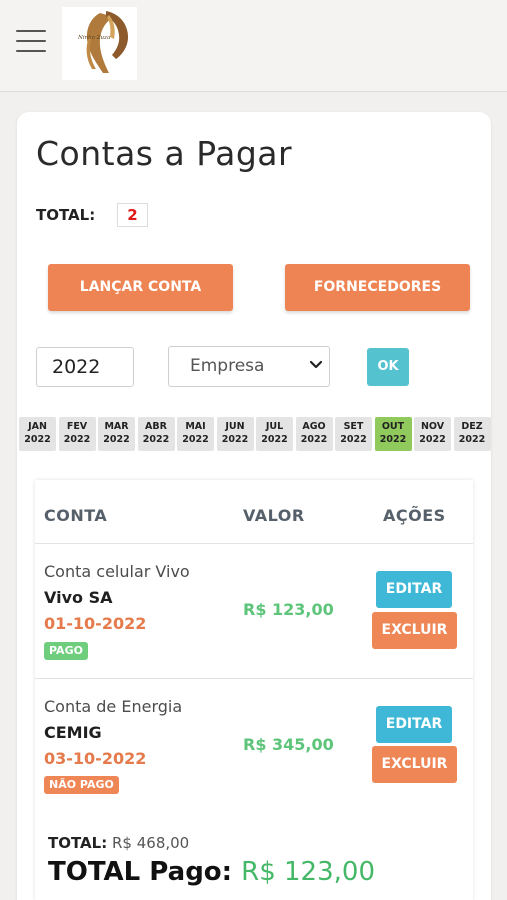 The height and width of the screenshot is (900, 507). I want to click on row-2-status-badge: NÃO PAGO, so click(81, 785).